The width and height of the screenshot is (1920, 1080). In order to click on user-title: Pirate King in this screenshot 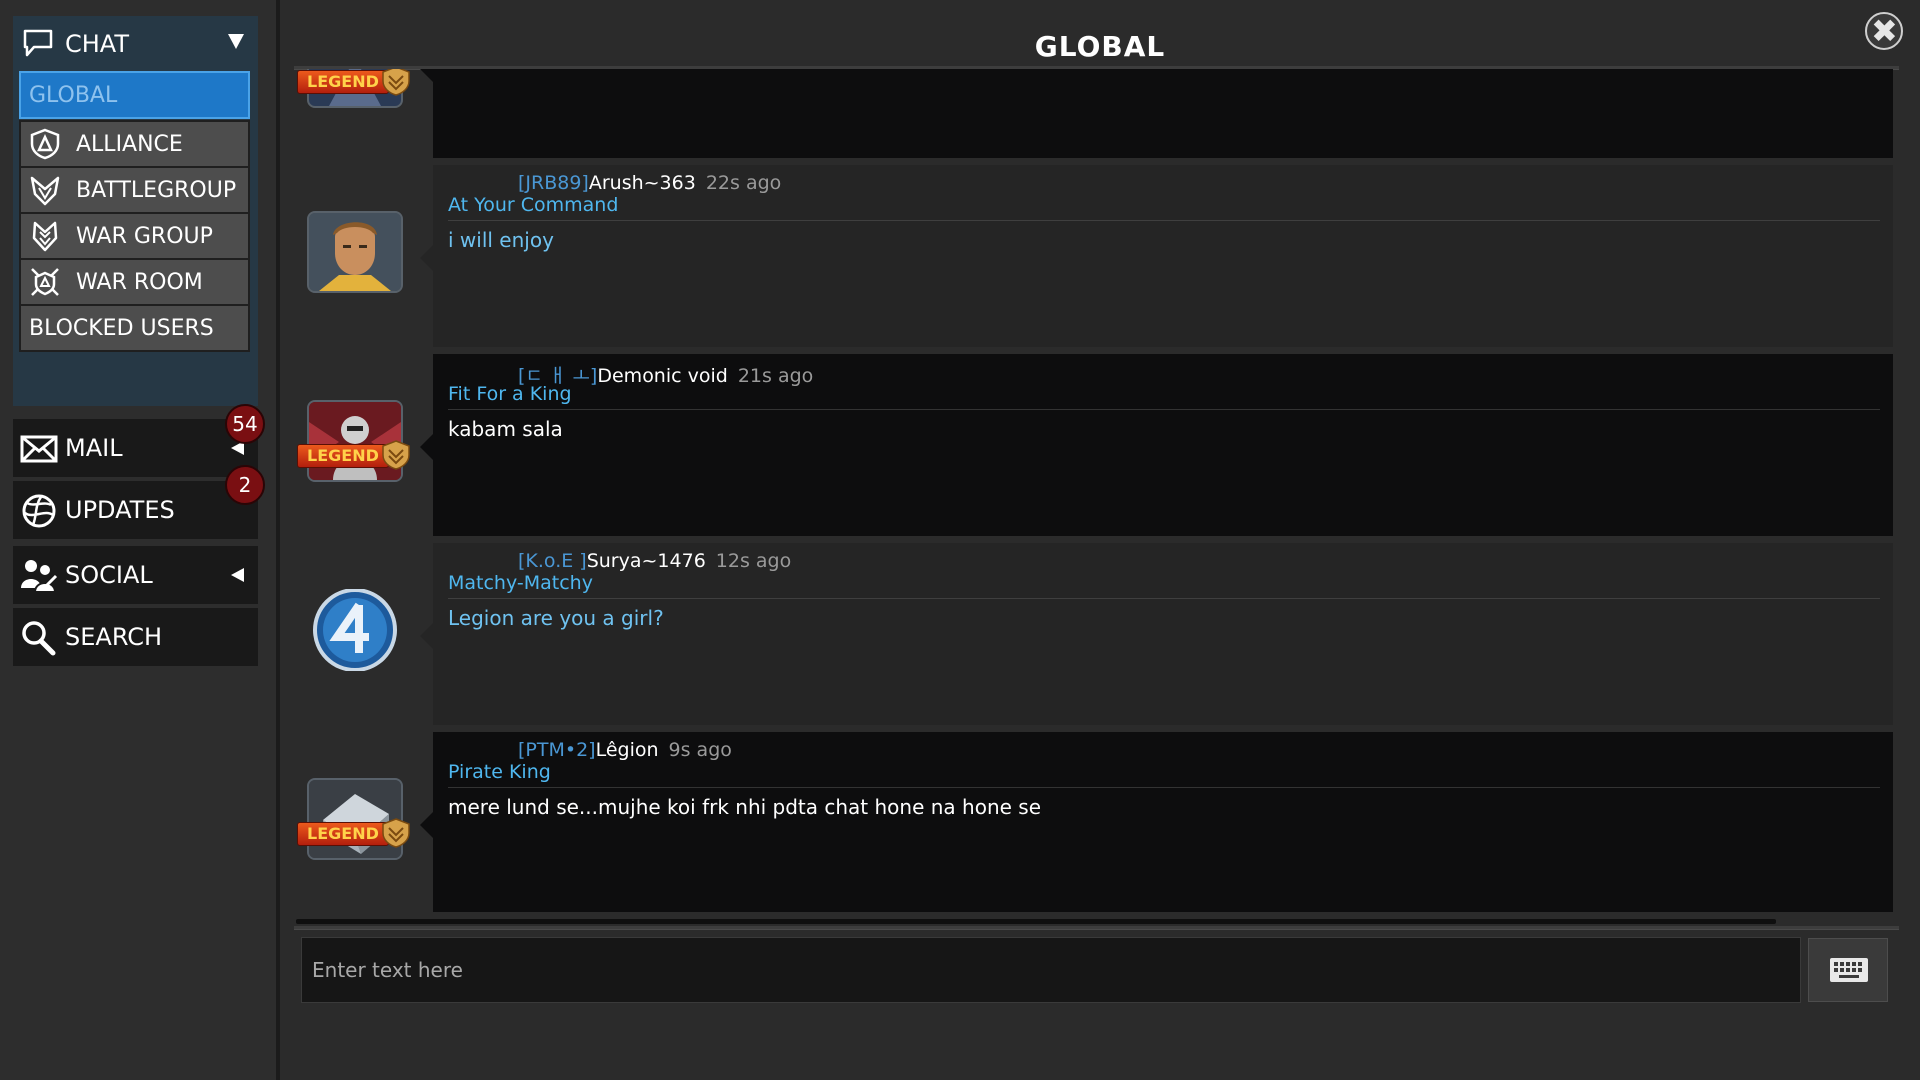, I will do `click(499, 772)`.